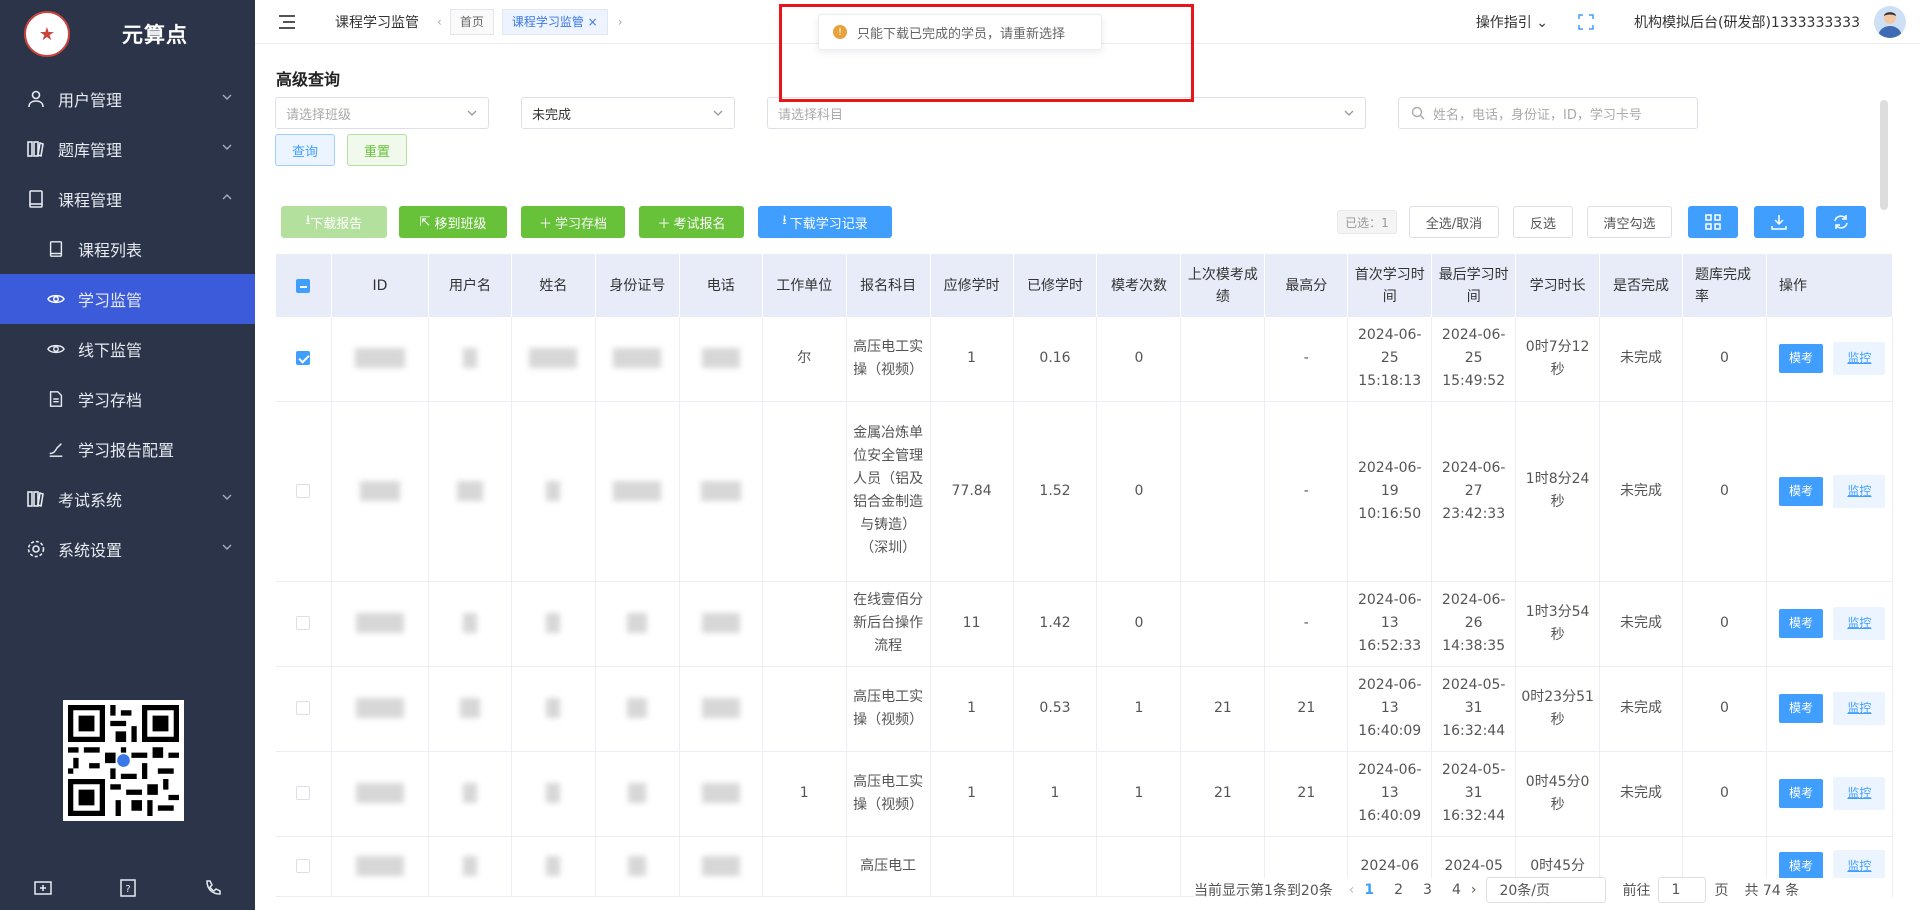 This screenshot has width=1920, height=910. I want to click on download-icon, so click(1779, 222).